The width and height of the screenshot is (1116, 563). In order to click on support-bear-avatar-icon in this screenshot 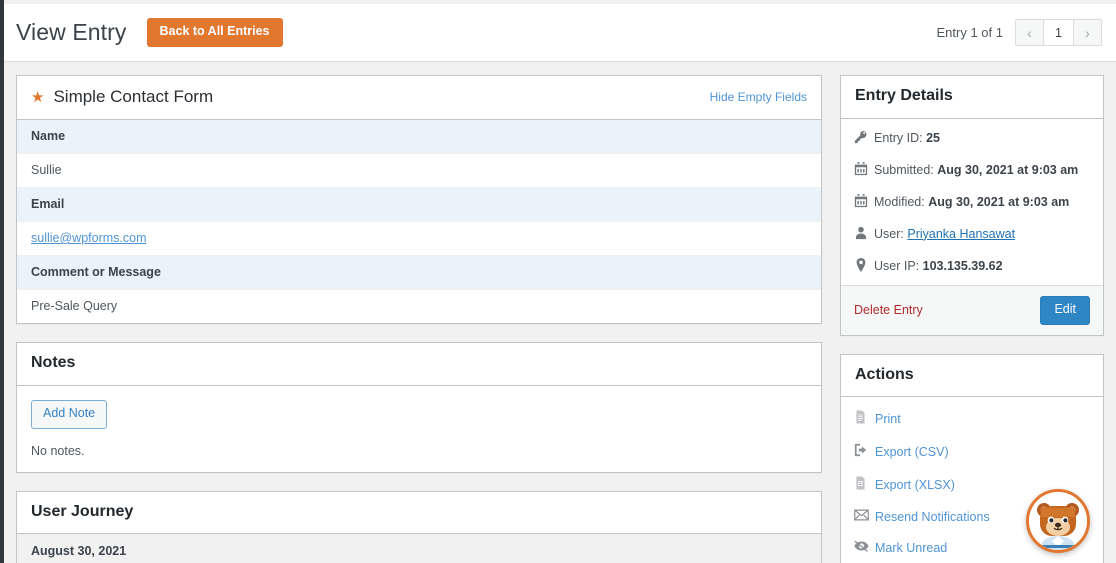, I will do `click(1058, 521)`.